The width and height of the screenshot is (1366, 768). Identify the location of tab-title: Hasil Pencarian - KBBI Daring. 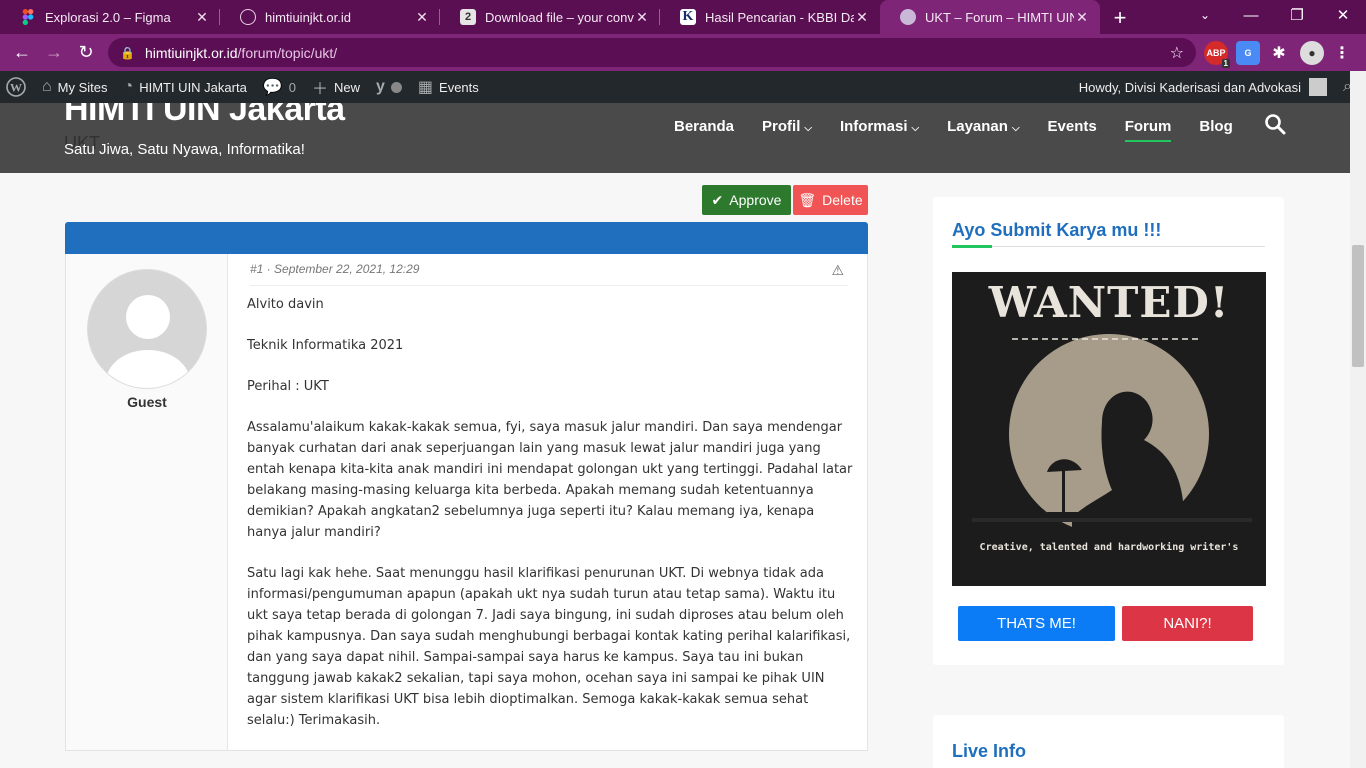
(779, 17).